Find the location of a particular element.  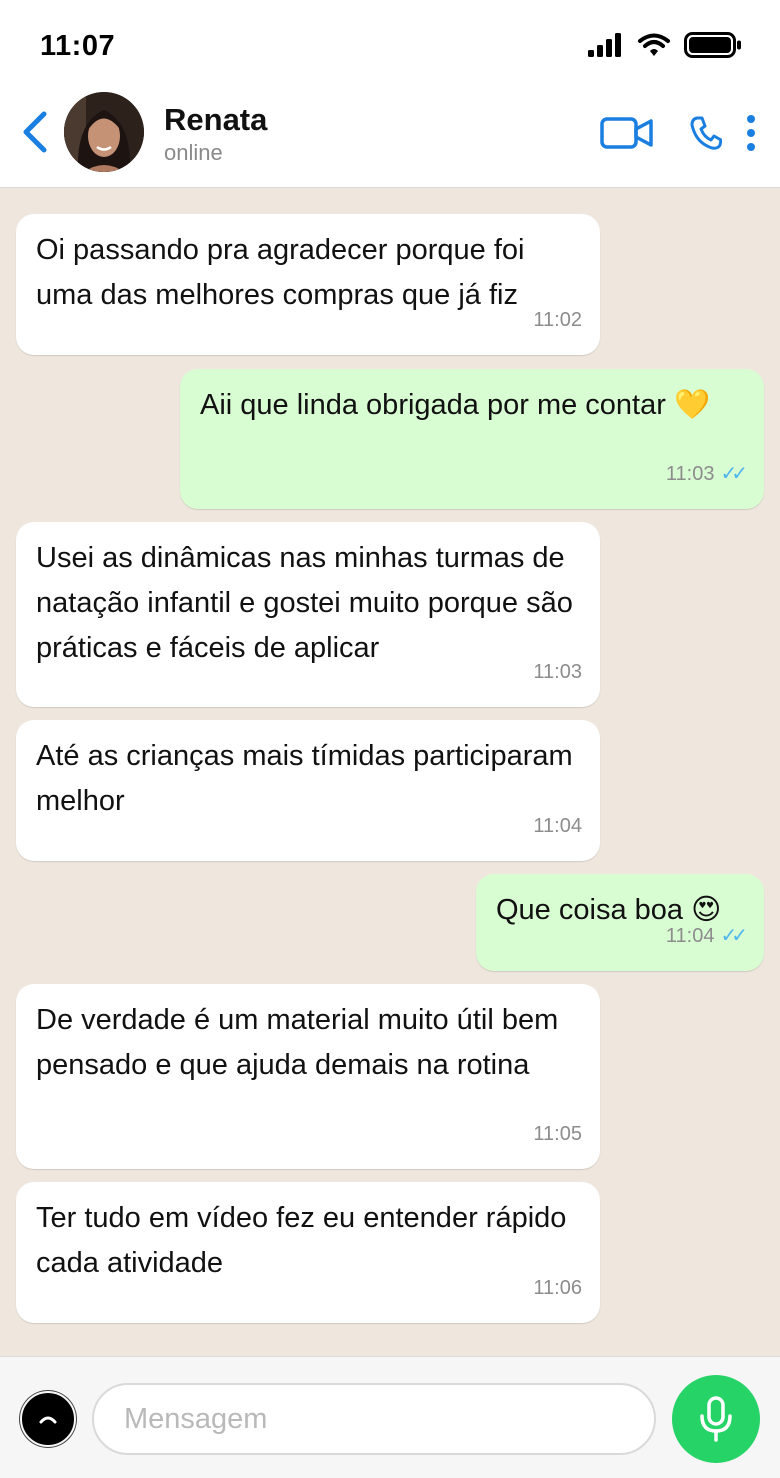

avatar is located at coordinates (104, 132).